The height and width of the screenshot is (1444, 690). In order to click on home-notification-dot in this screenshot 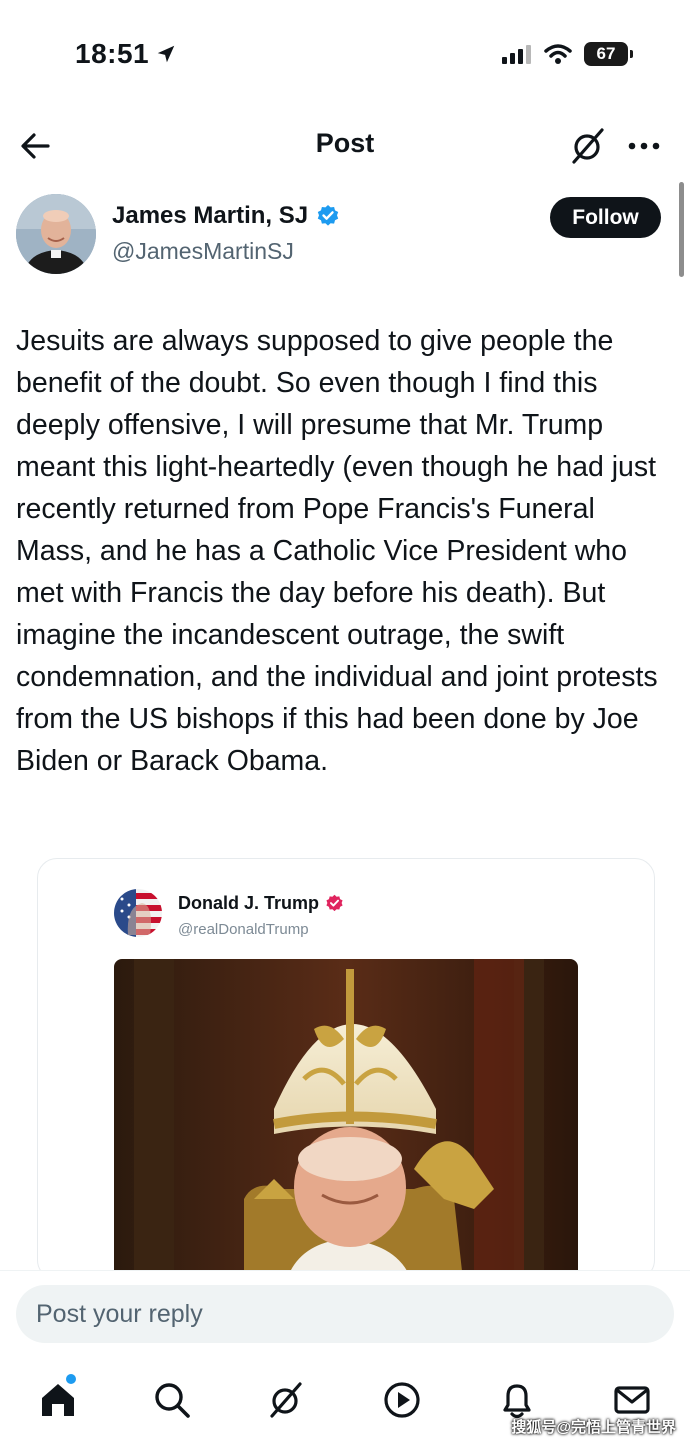, I will do `click(71, 1379)`.